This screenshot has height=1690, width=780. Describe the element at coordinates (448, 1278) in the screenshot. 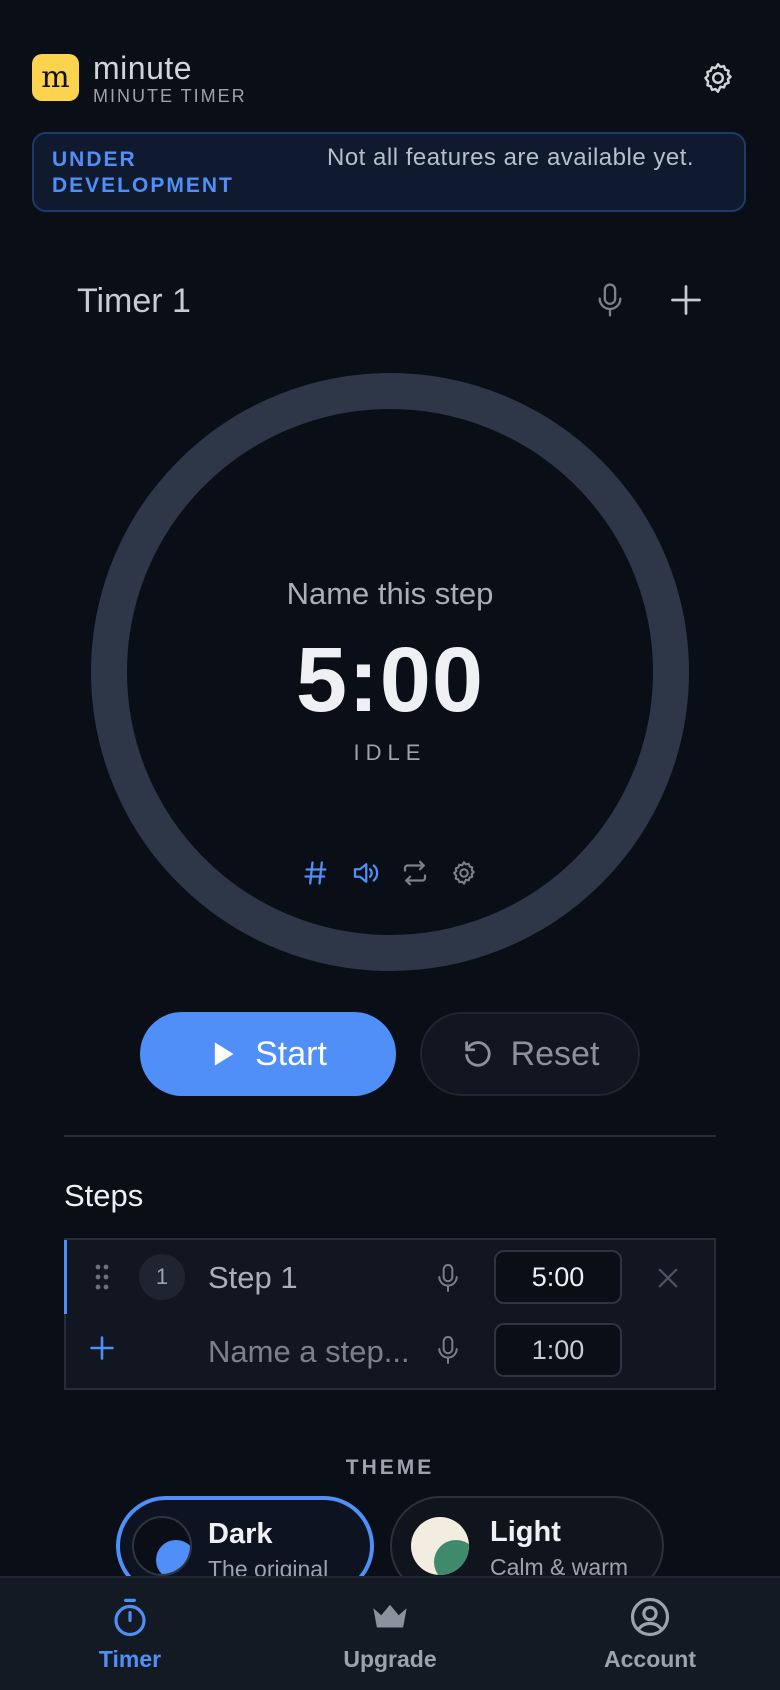

I see `step-microphone-icon` at that location.